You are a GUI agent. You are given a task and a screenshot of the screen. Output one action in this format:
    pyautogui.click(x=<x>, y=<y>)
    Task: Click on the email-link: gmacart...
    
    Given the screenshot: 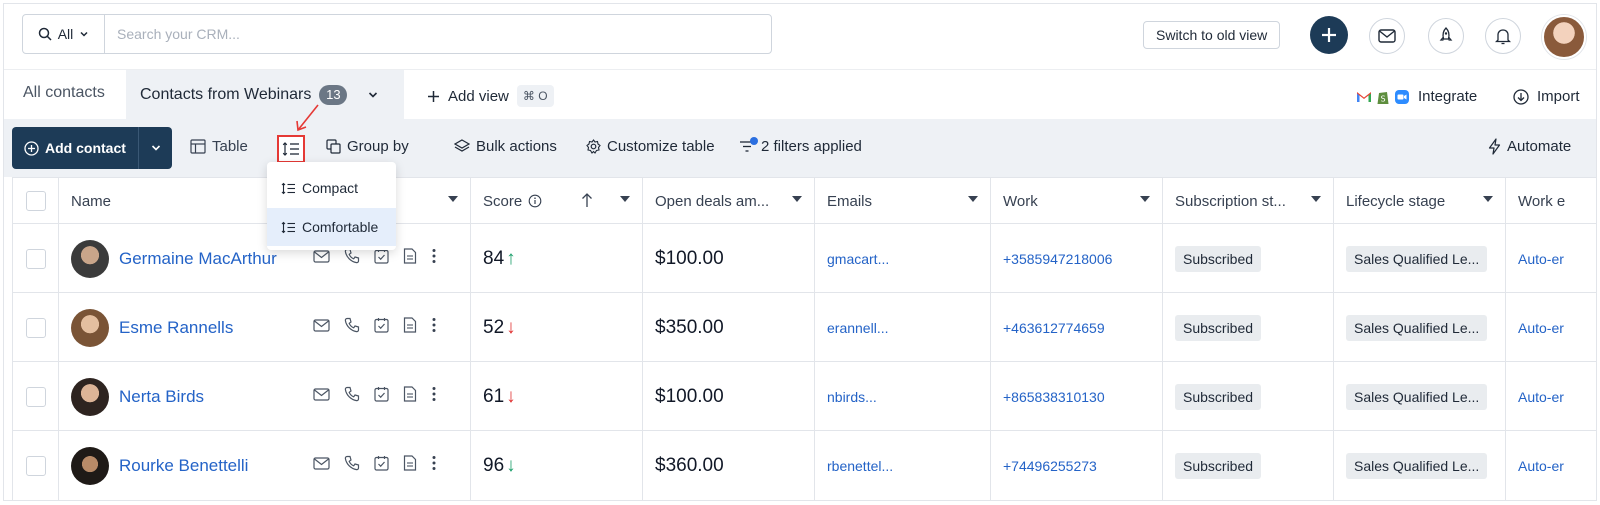 What is the action you would take?
    pyautogui.click(x=858, y=259)
    